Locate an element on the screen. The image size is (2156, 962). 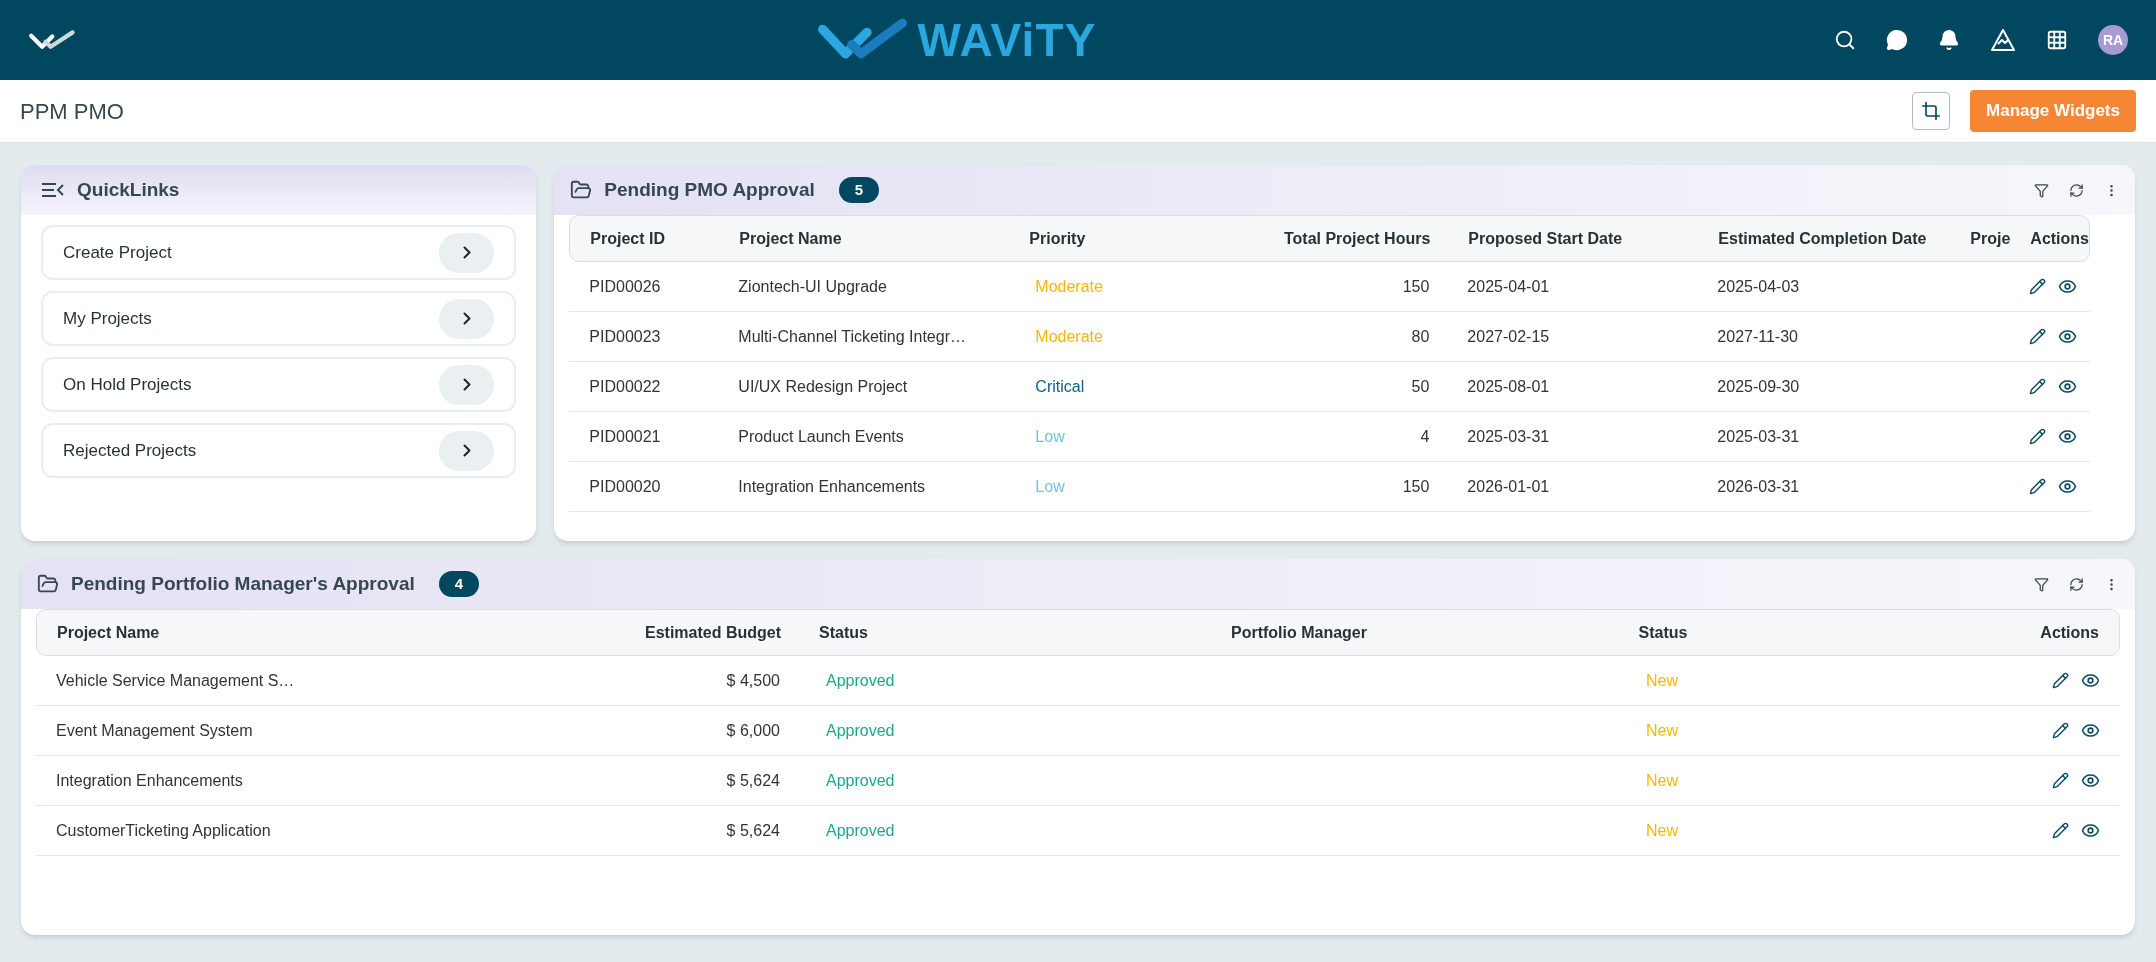
count-badge: 5 is located at coordinates (859, 190).